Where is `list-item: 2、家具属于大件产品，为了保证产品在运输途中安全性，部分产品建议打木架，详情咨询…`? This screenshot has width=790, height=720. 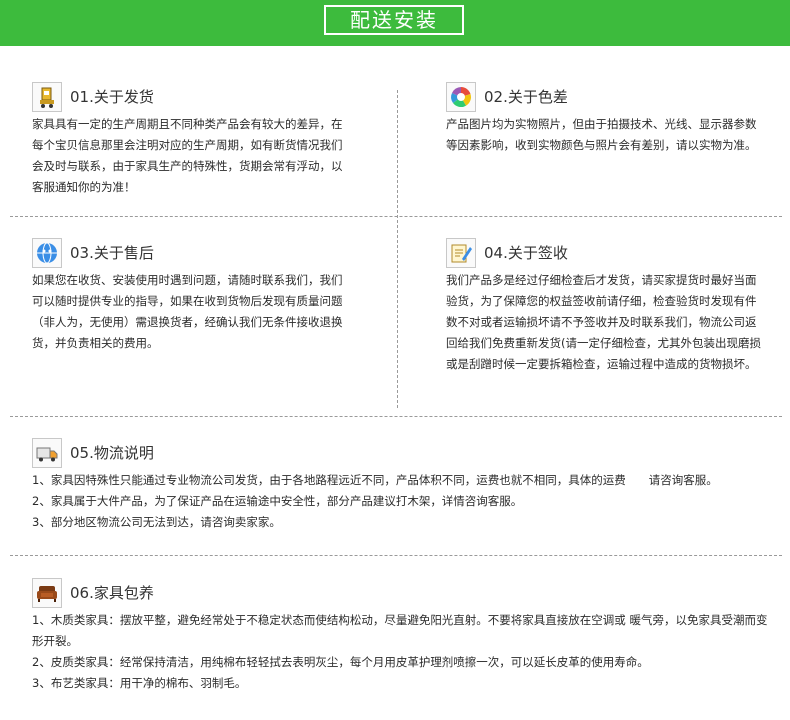 list-item: 2、家具属于大件产品，为了保证产品在运输途中安全性，部分产品建议打木架，详情咨询… is located at coordinates (277, 501).